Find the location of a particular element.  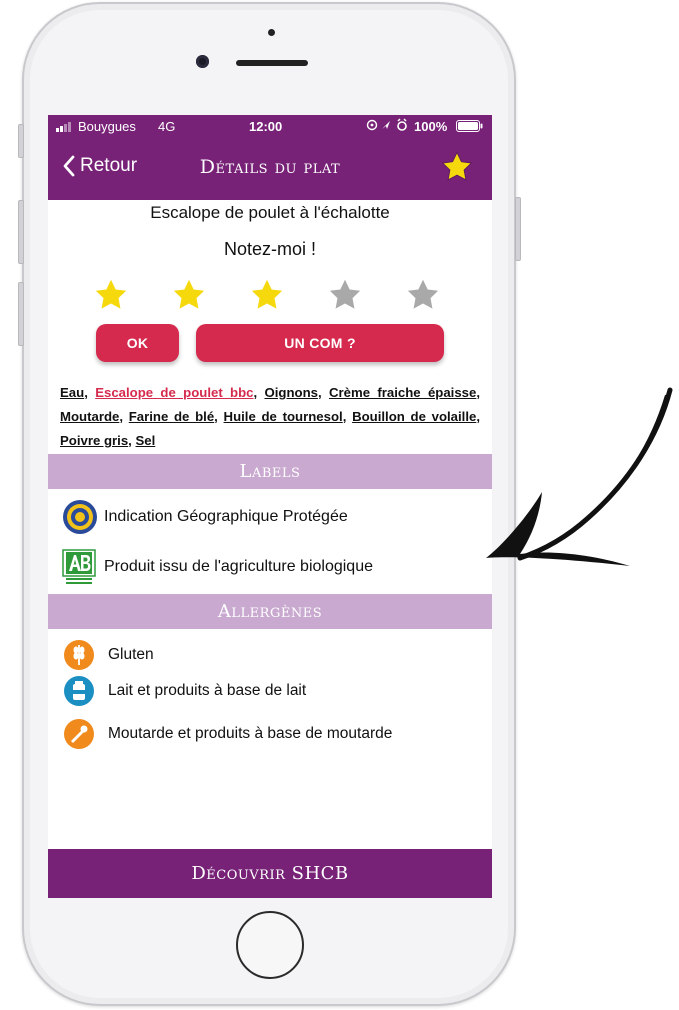

ingredient-link: Moutarde is located at coordinates (89, 416).